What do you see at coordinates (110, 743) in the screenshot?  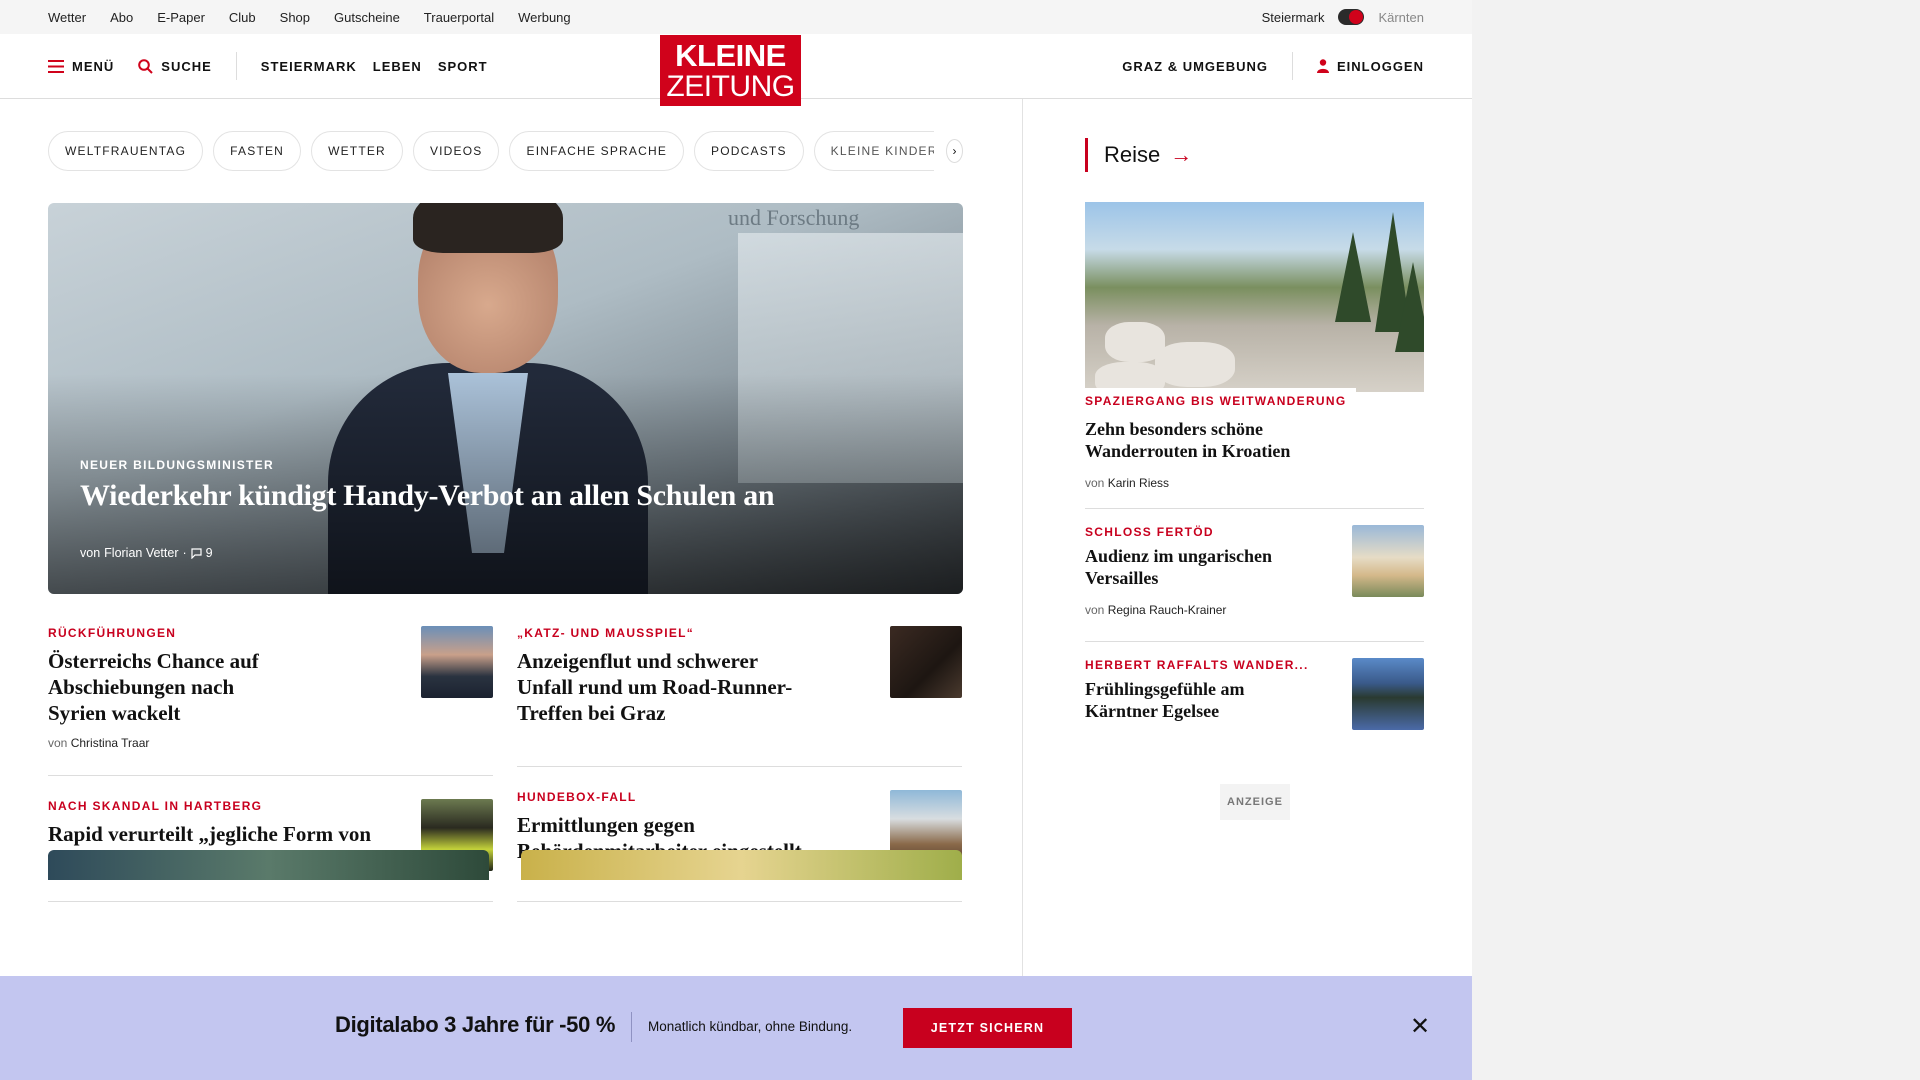 I see `article-author: Christina Traar` at bounding box center [110, 743].